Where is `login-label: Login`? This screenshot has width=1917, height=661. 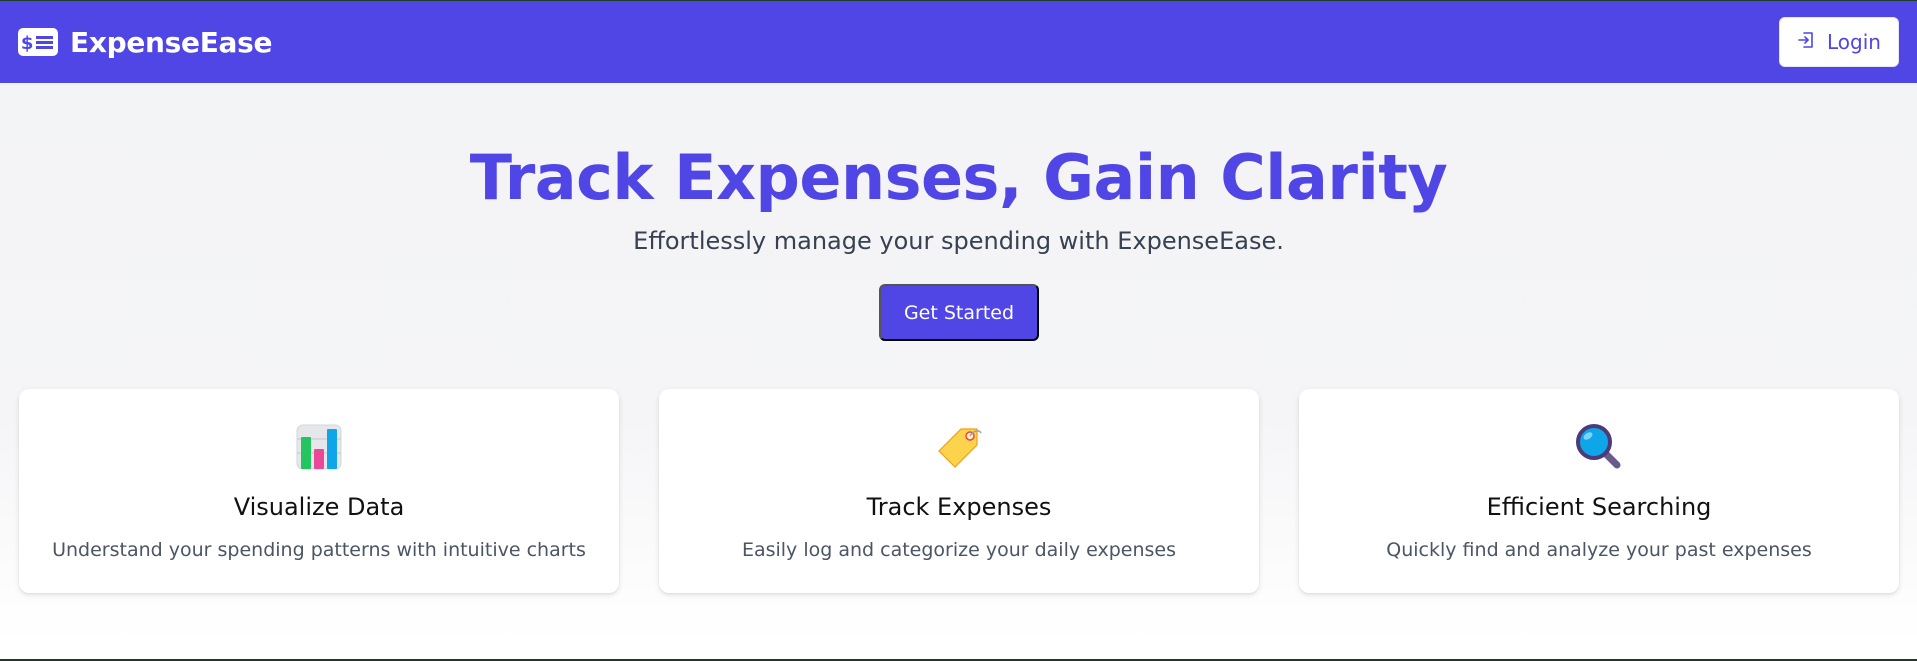
login-label: Login is located at coordinates (1854, 42).